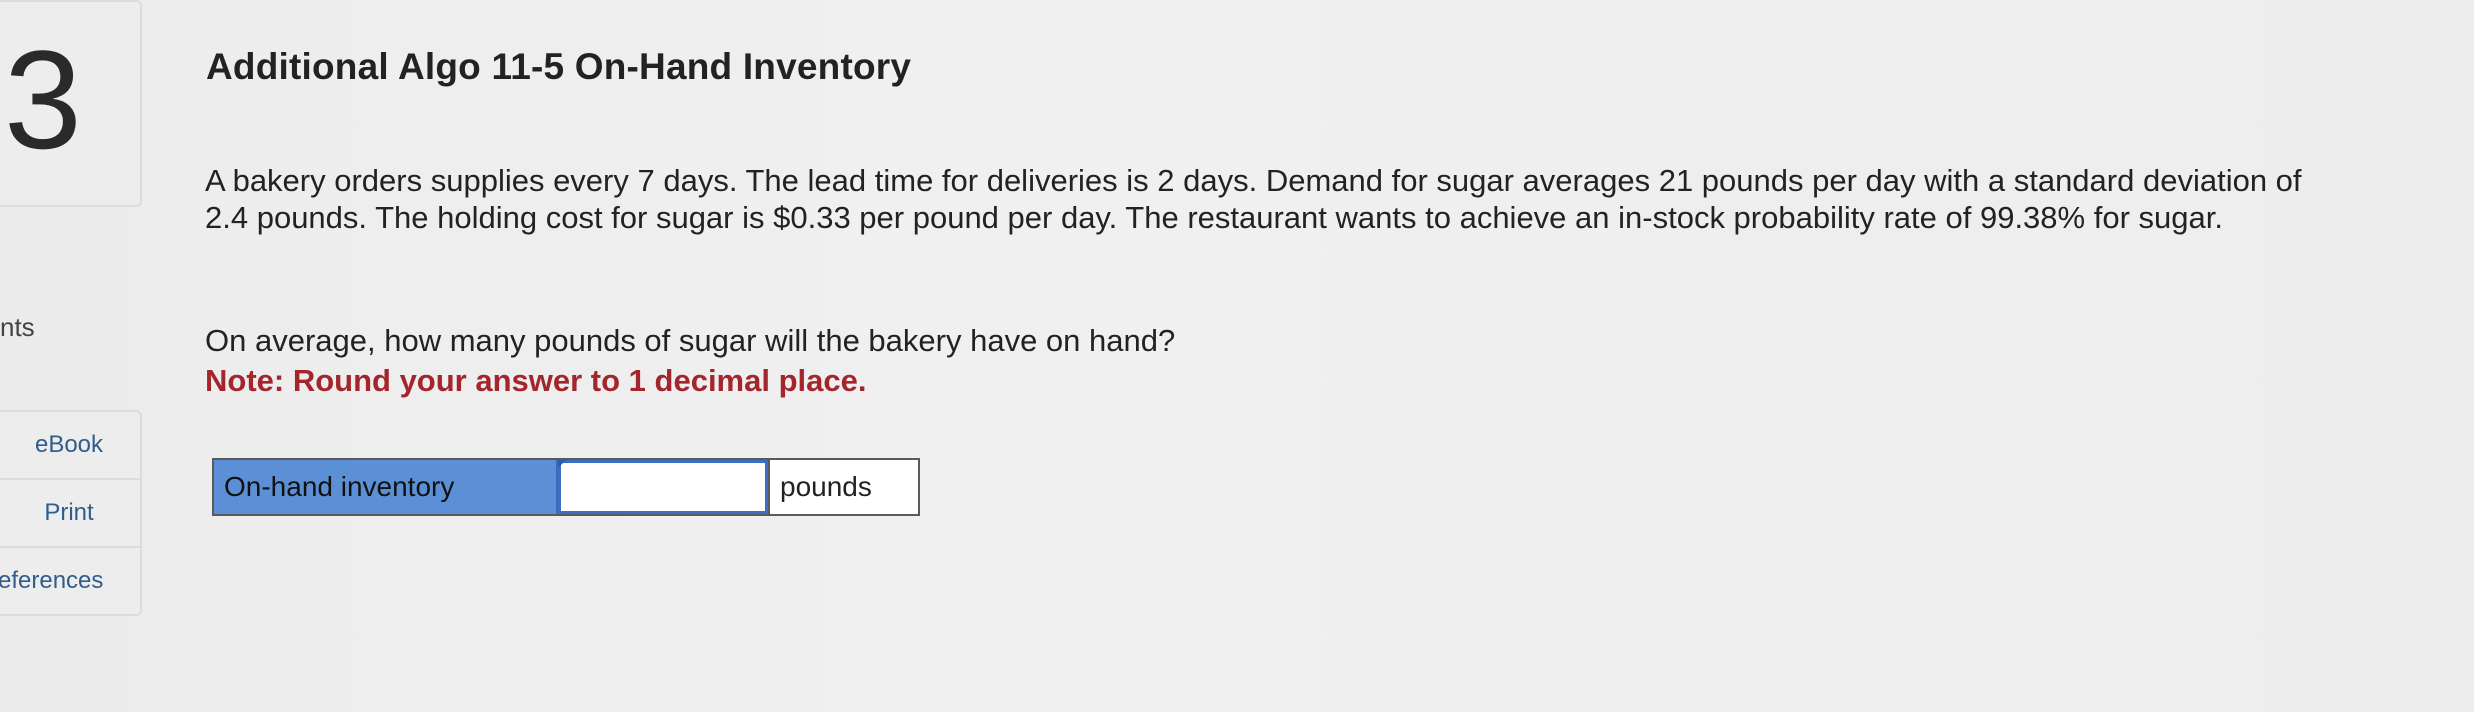 The height and width of the screenshot is (712, 2474). I want to click on references-link: eferences, so click(70, 581).